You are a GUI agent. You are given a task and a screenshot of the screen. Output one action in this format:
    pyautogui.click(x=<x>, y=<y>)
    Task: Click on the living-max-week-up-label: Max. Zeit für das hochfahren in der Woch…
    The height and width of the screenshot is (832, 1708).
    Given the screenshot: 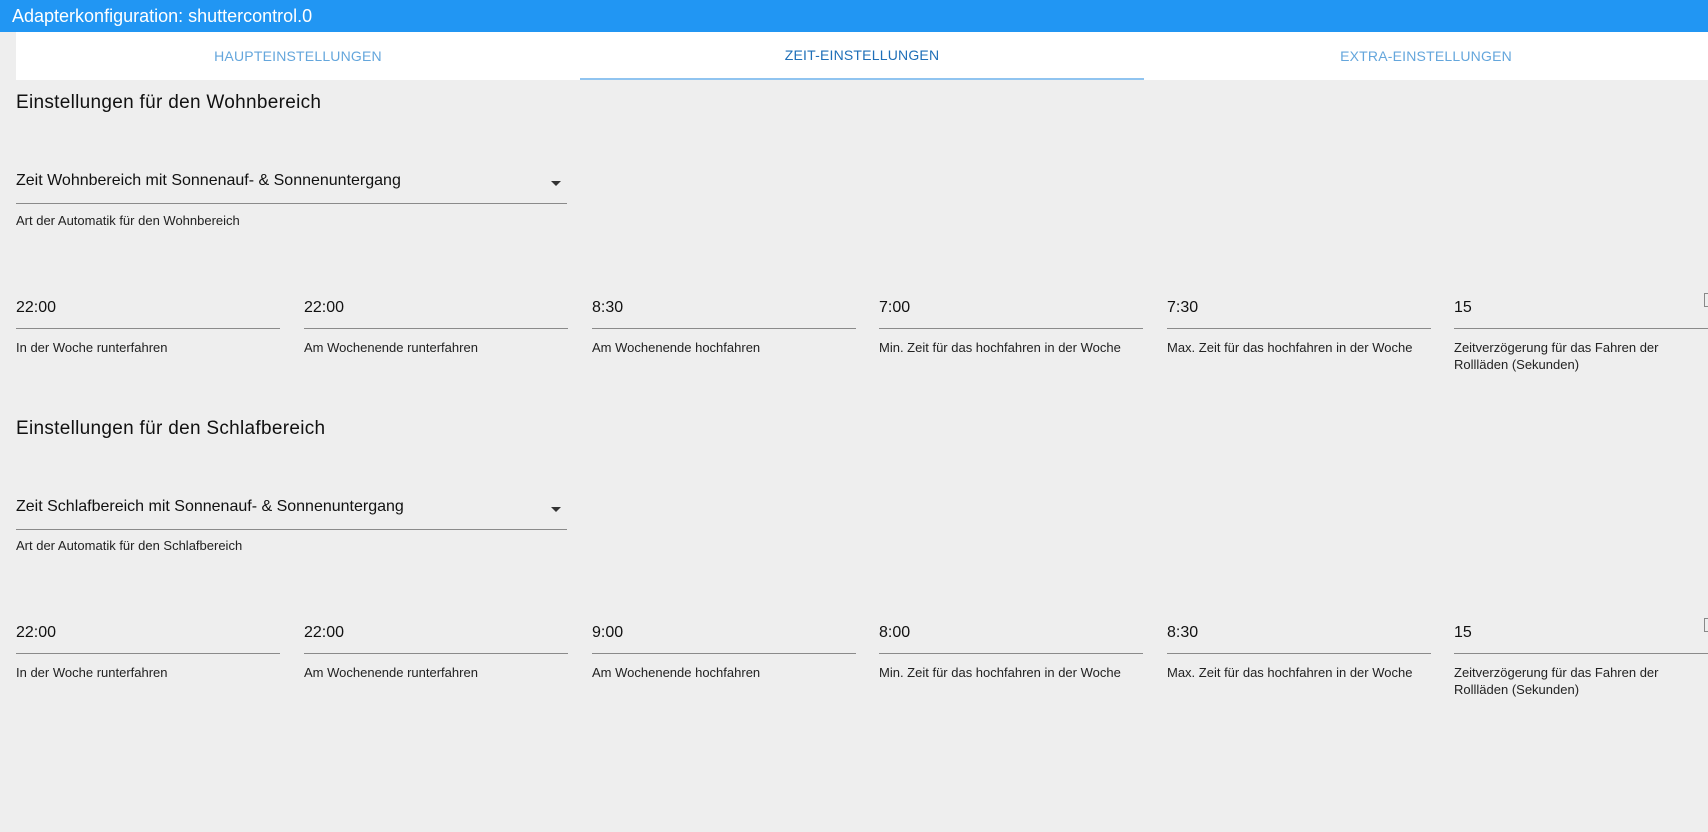 What is the action you would take?
    pyautogui.click(x=1290, y=347)
    